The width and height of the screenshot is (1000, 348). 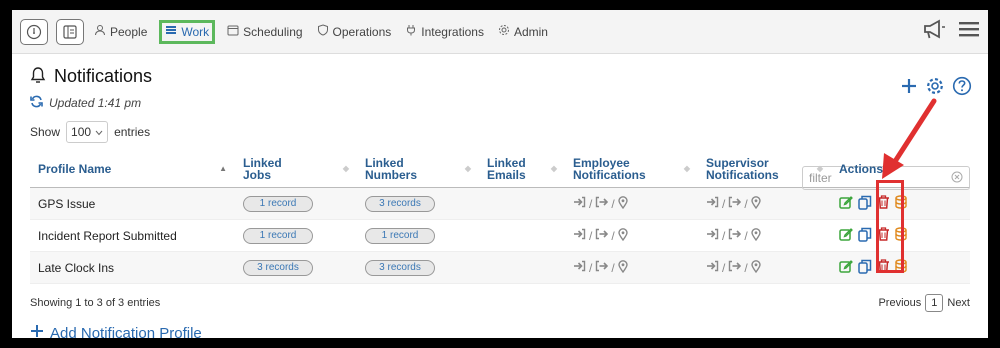 What do you see at coordinates (120, 32) in the screenshot?
I see `nav-people: People` at bounding box center [120, 32].